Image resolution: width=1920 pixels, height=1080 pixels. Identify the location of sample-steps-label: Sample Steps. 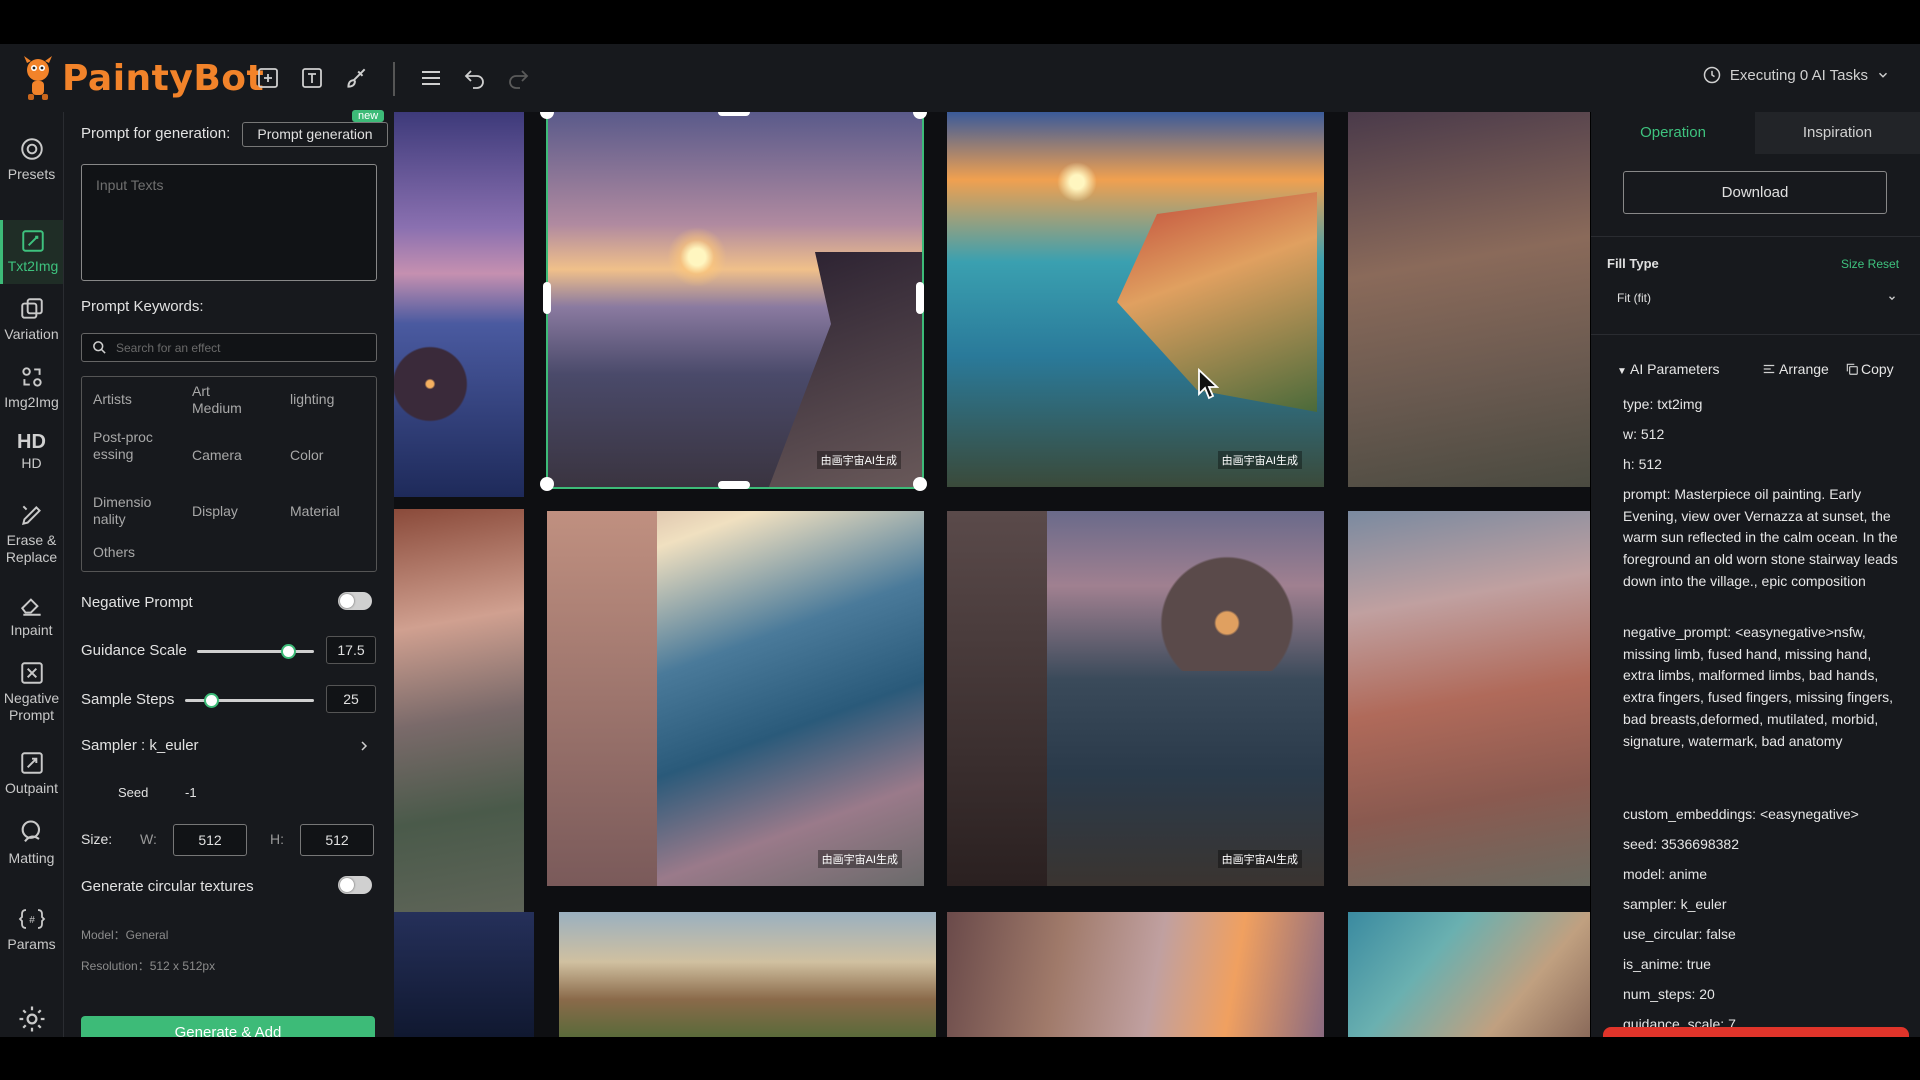
(128, 699).